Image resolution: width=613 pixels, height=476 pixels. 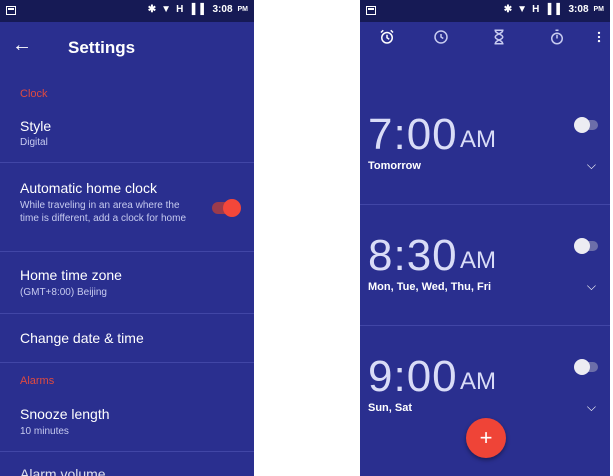 What do you see at coordinates (127, 464) in the screenshot?
I see `setting-alarm-volume: Alarm volume` at bounding box center [127, 464].